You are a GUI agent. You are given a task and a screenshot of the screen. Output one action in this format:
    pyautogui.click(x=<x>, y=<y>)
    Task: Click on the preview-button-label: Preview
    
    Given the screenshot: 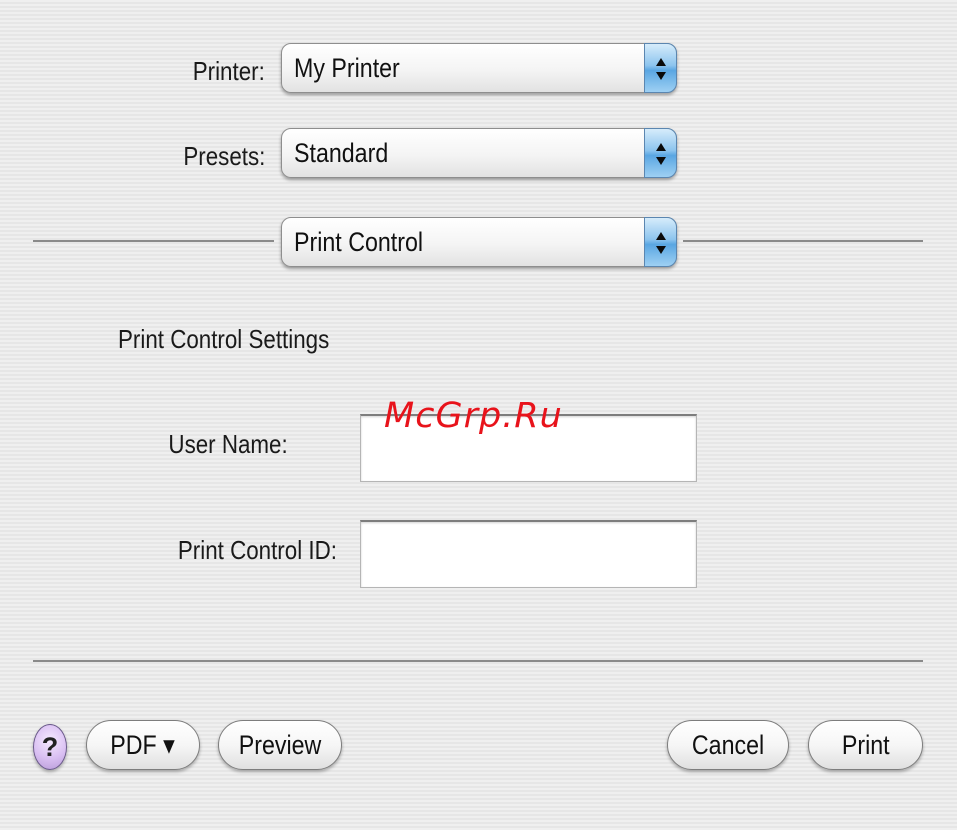 What is the action you would take?
    pyautogui.click(x=280, y=745)
    